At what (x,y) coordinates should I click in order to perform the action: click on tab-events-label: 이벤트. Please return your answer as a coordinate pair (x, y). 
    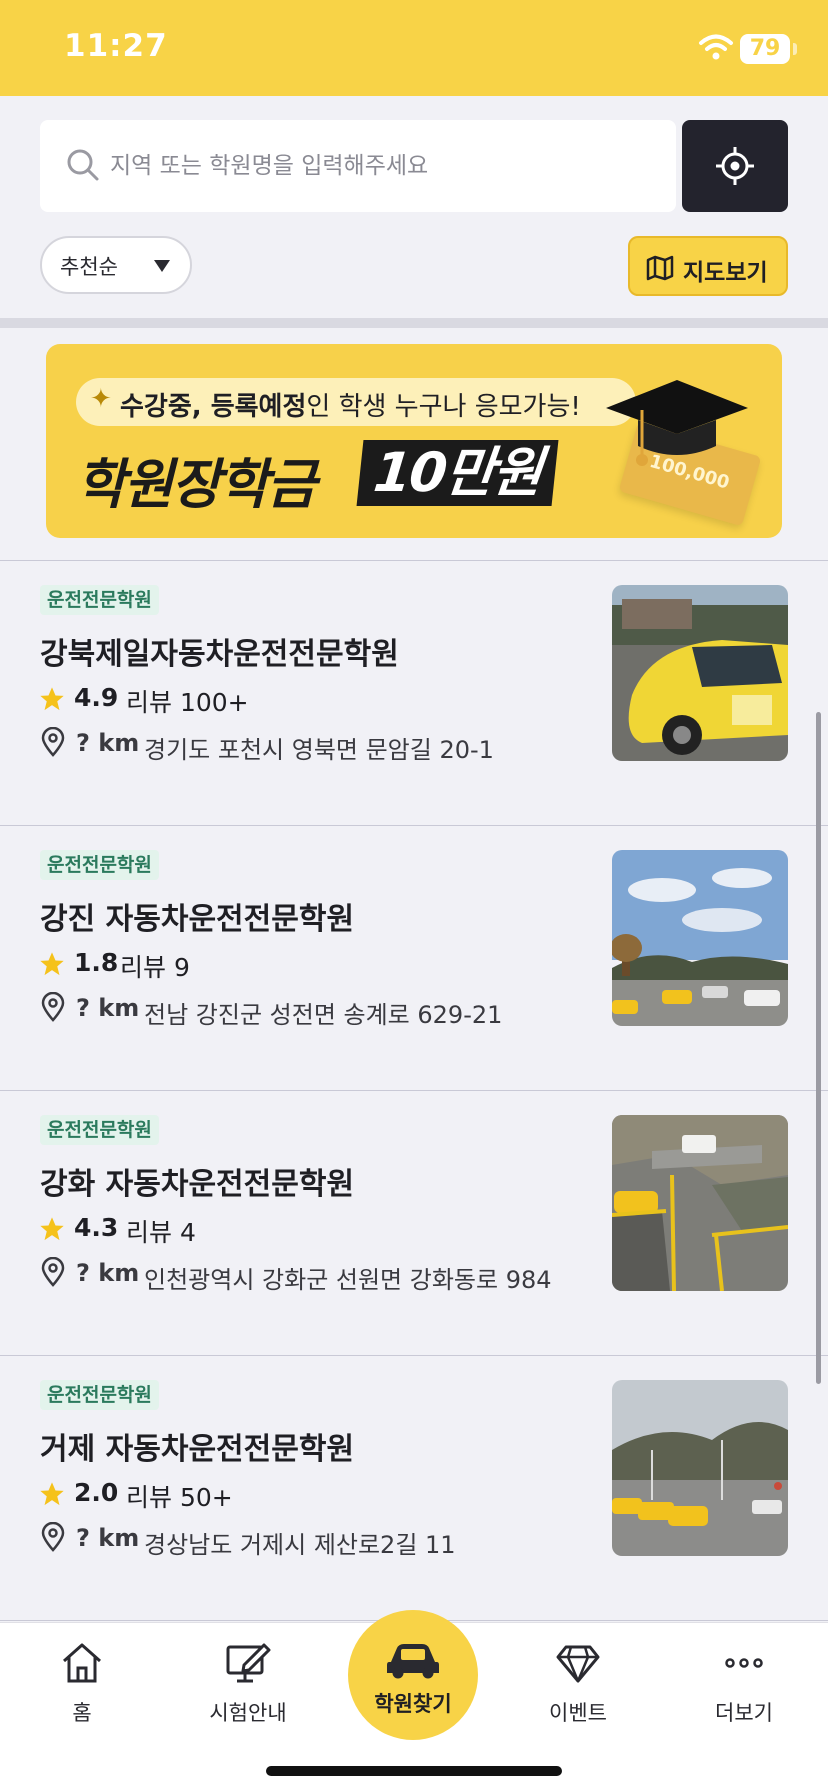
    Looking at the image, I should click on (578, 1713).